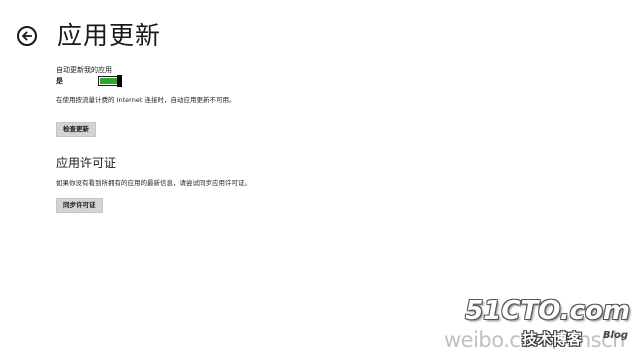  I want to click on tech-blog-watermark: 技术博客, so click(551, 339).